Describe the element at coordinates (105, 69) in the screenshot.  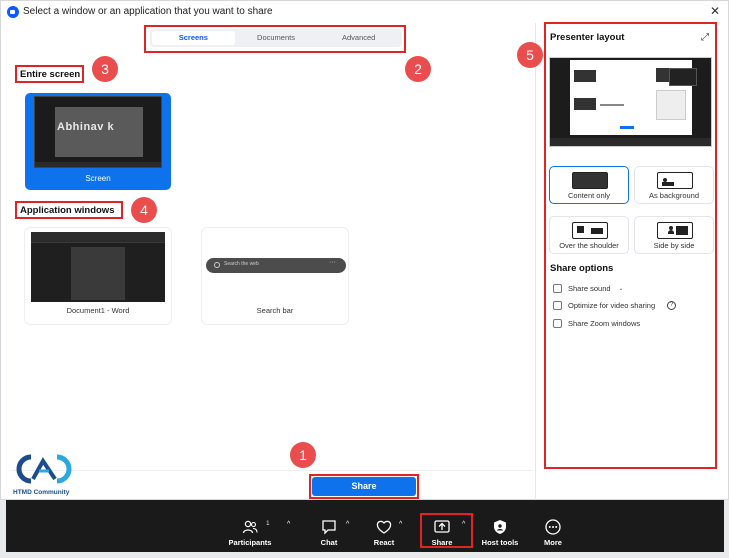
I see `annotation-badge-3: 3` at that location.